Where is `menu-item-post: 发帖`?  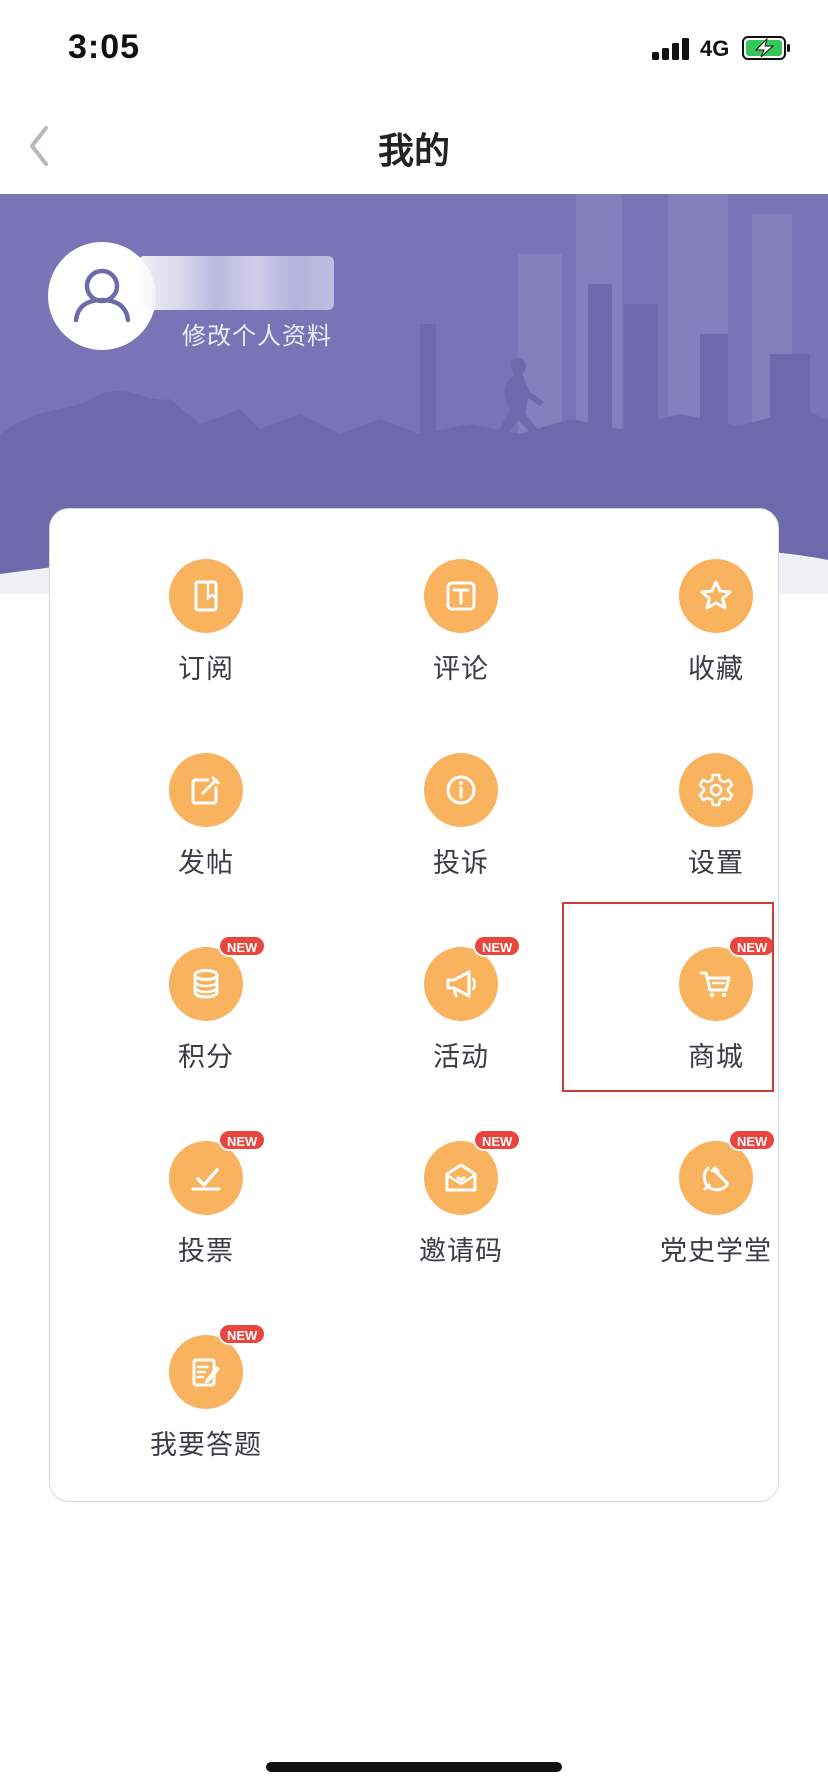 menu-item-post: 发帖 is located at coordinates (206, 833).